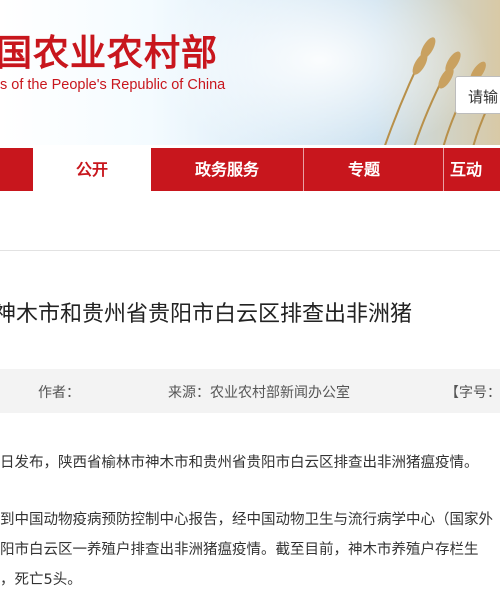 The image size is (500, 600). Describe the element at coordinates (472, 392) in the screenshot. I see `font-size-control: 【字号：` at that location.